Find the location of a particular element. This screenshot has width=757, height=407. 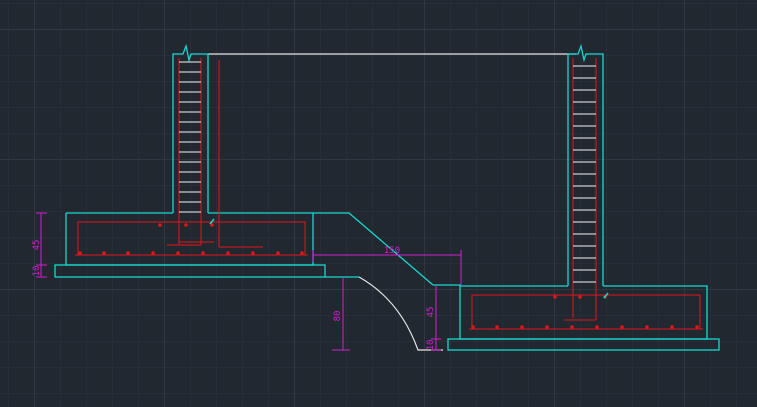

right-footing-outline is located at coordinates (570, 312).